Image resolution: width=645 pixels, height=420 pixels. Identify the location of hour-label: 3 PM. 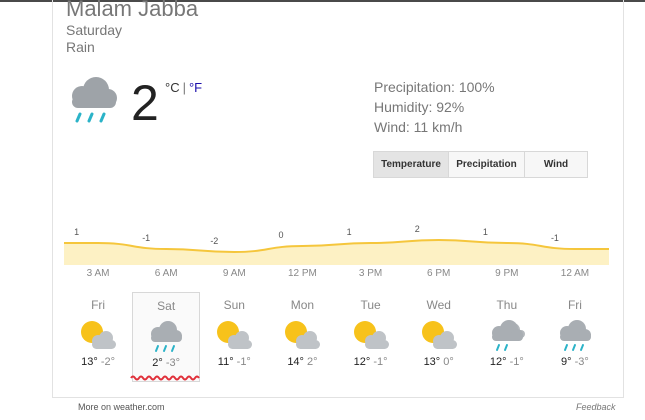
(370, 273).